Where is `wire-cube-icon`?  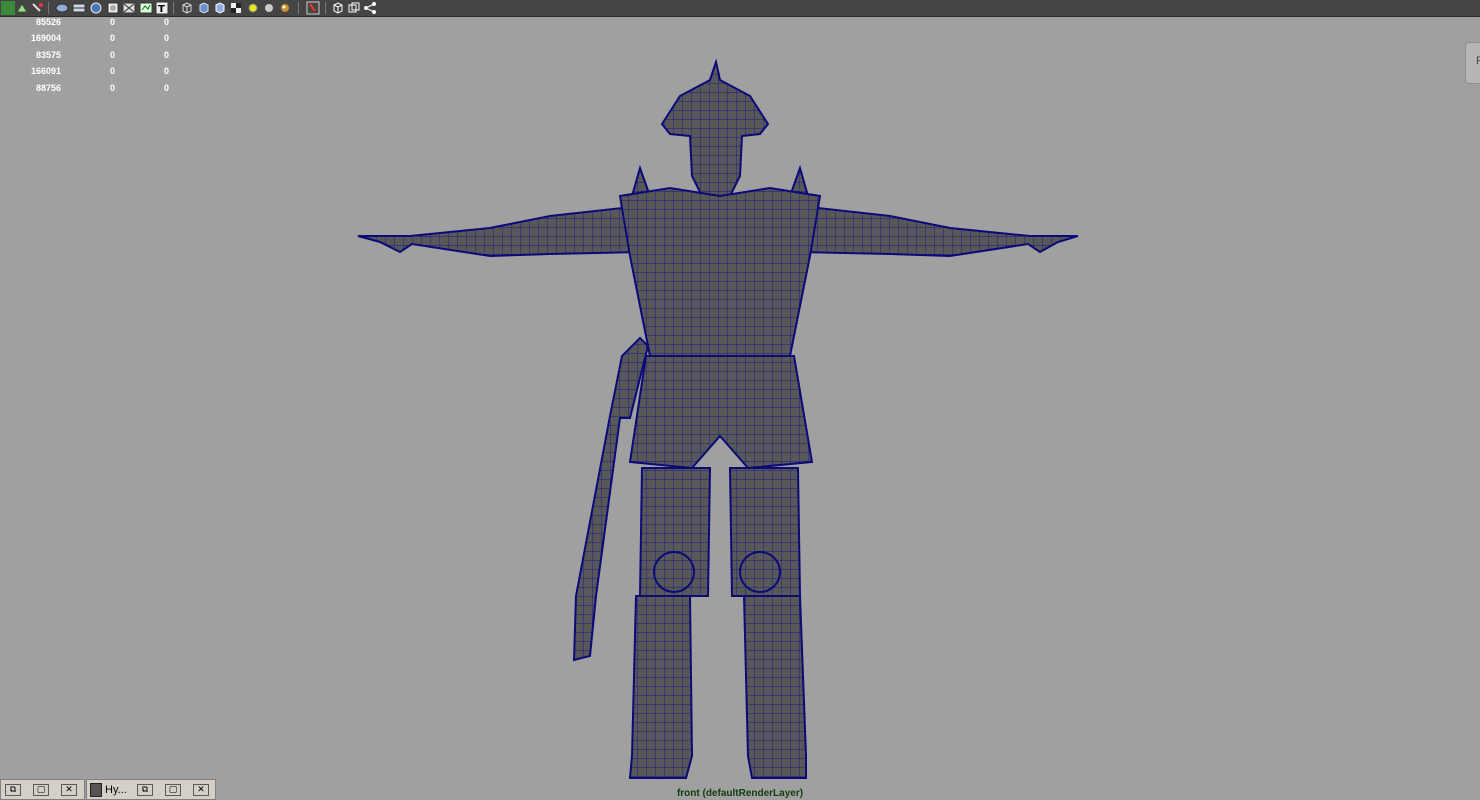 wire-cube-icon is located at coordinates (187, 8).